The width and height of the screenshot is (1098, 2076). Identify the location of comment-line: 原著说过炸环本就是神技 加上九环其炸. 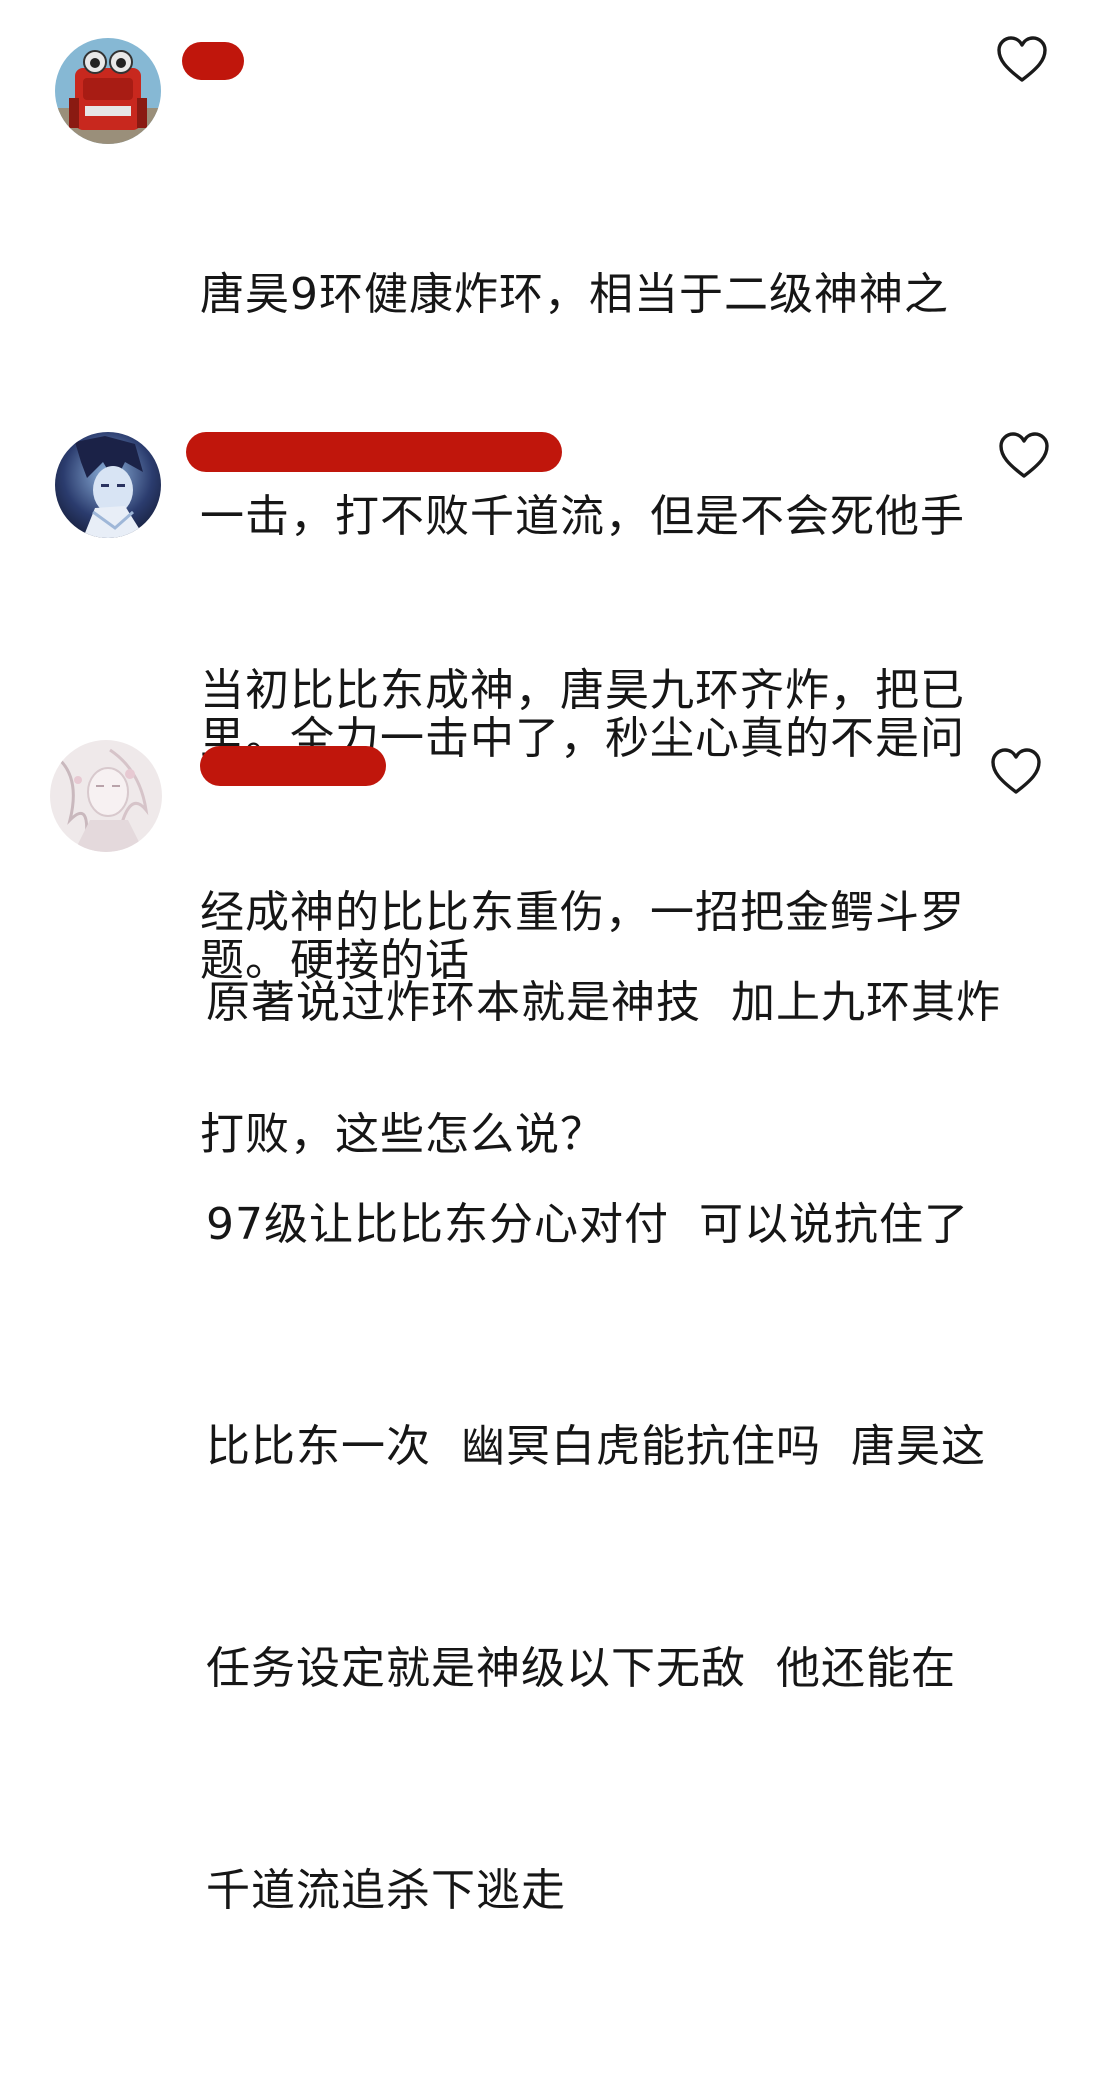
(603, 1002).